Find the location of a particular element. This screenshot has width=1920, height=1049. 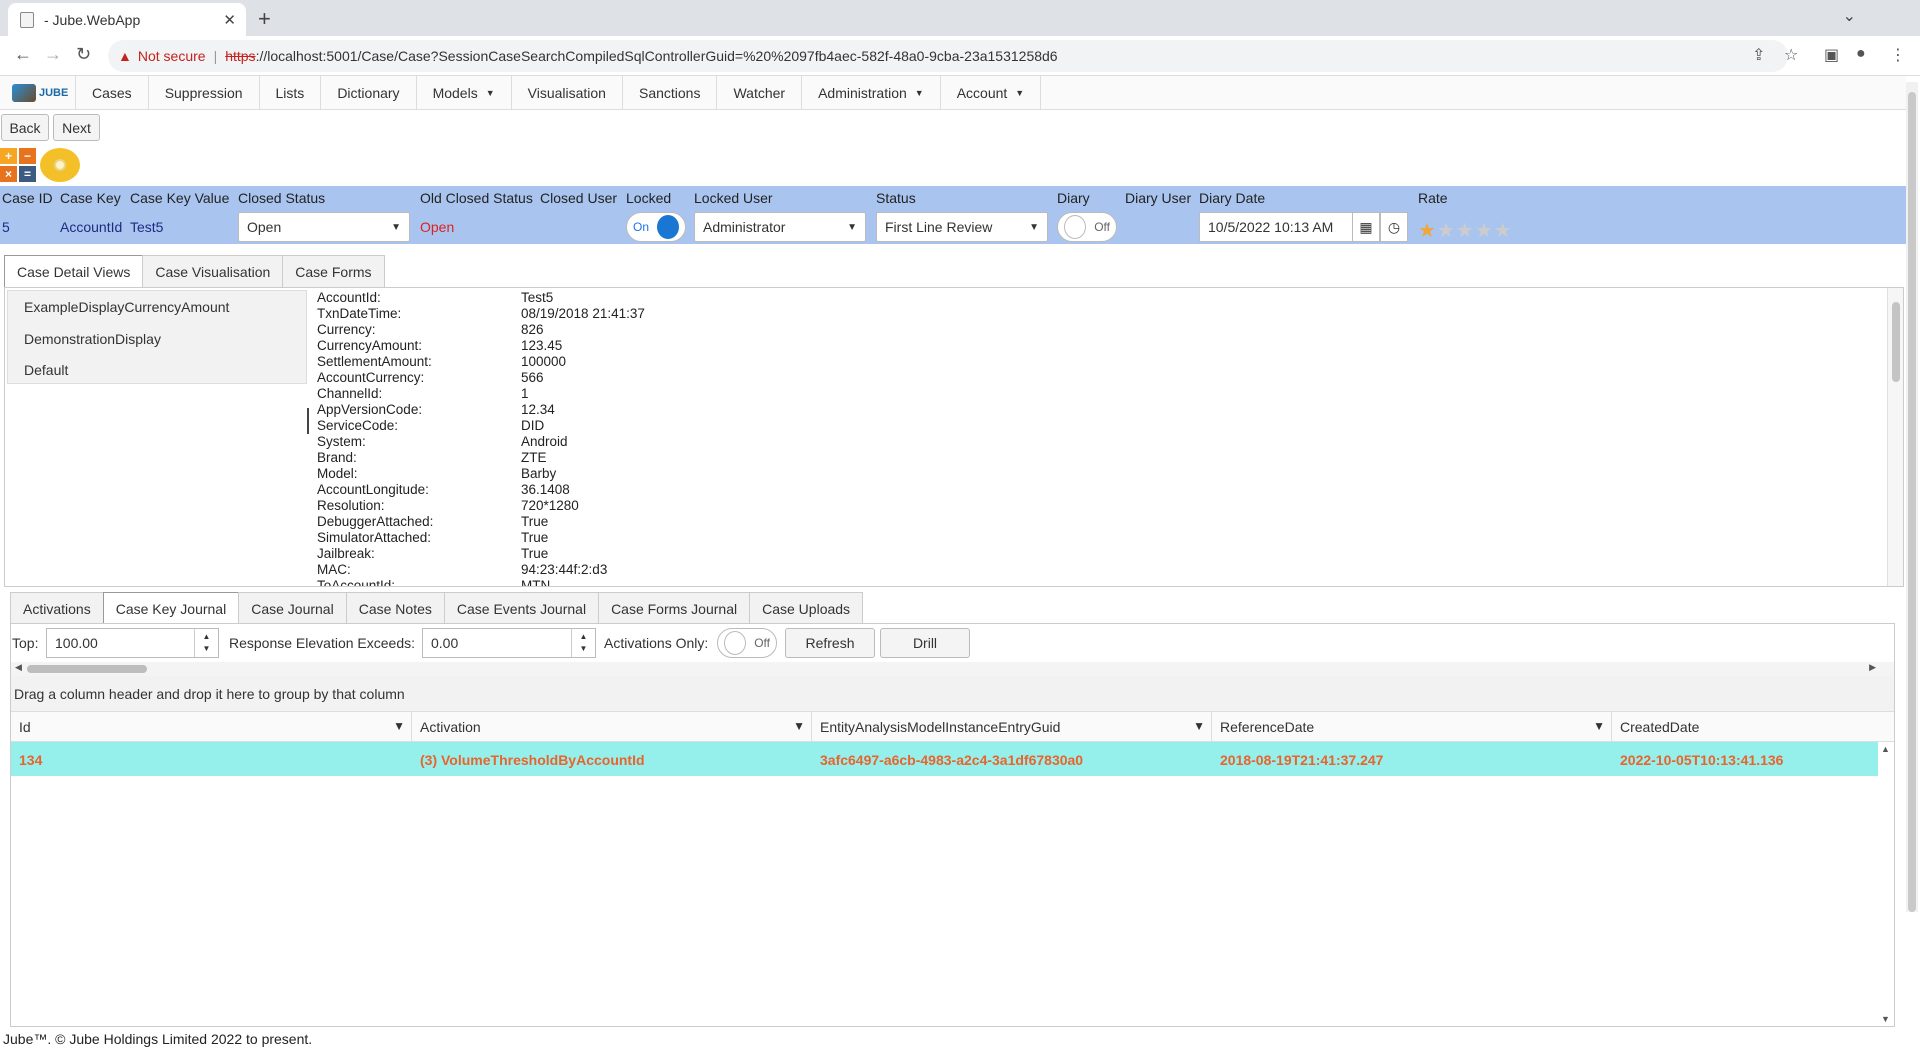

locked-switch: On is located at coordinates (656, 227).